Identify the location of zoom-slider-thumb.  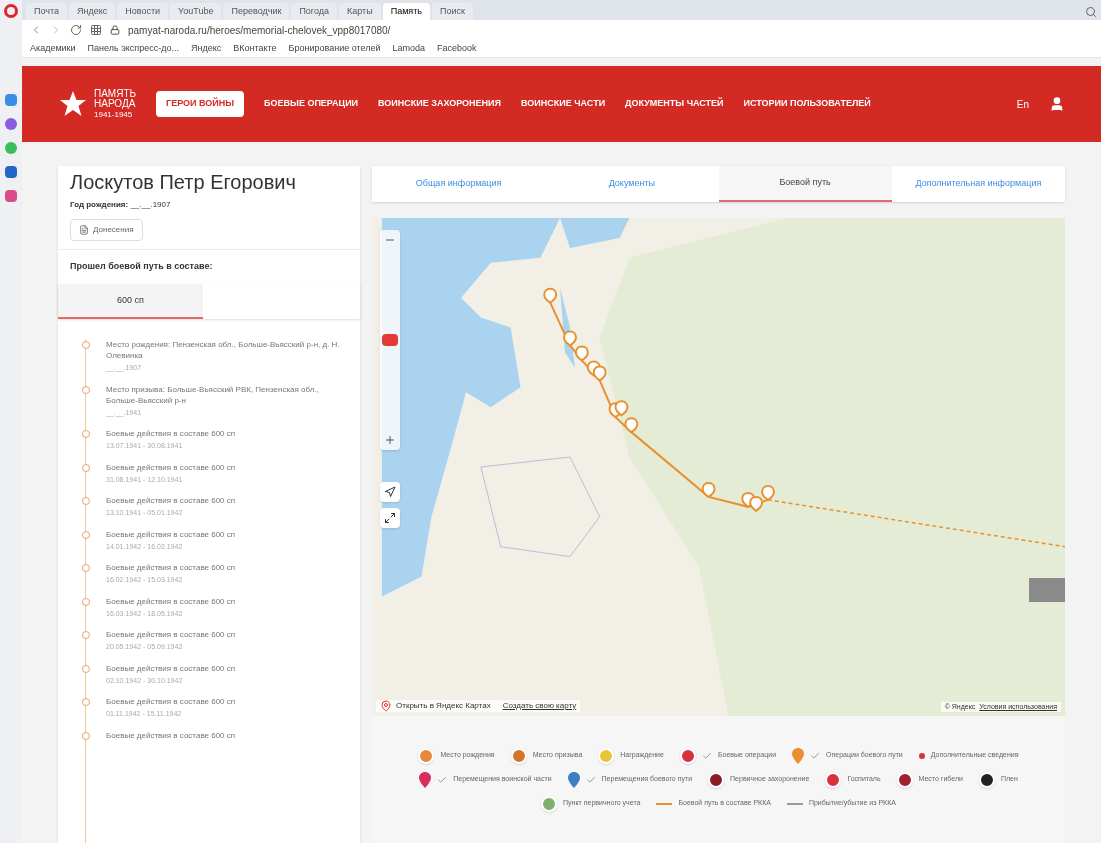
(390, 340).